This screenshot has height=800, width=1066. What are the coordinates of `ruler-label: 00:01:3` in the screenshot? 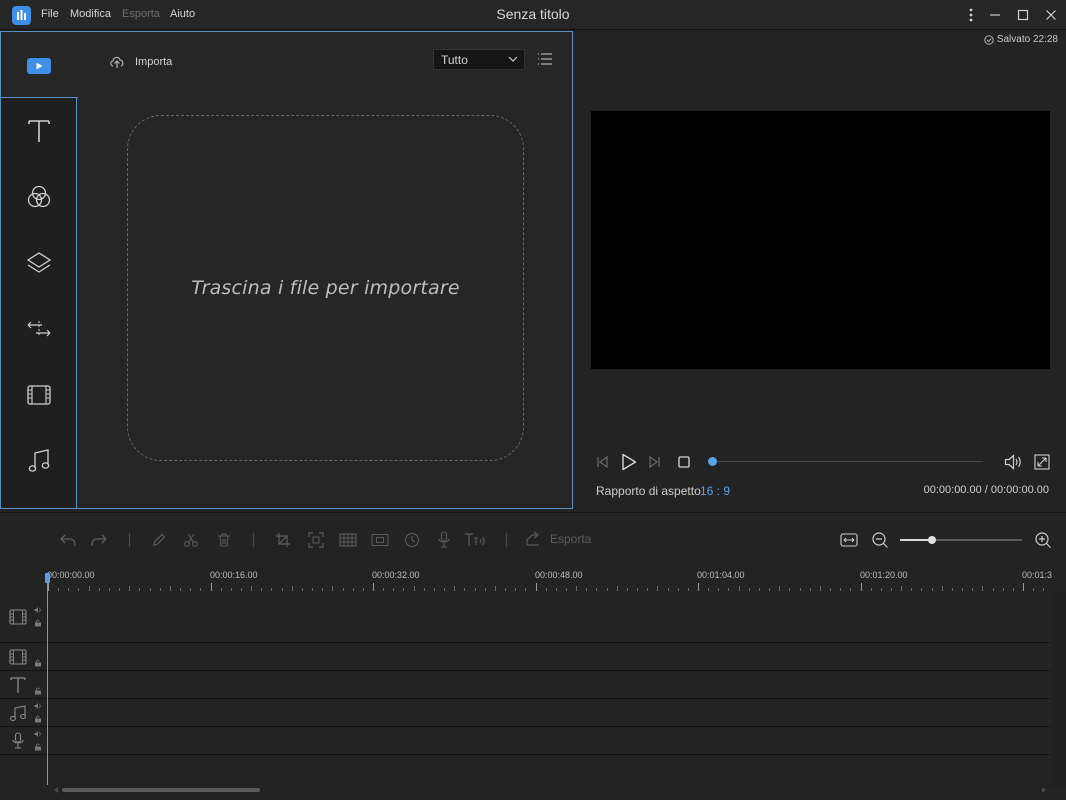 It's located at (1037, 575).